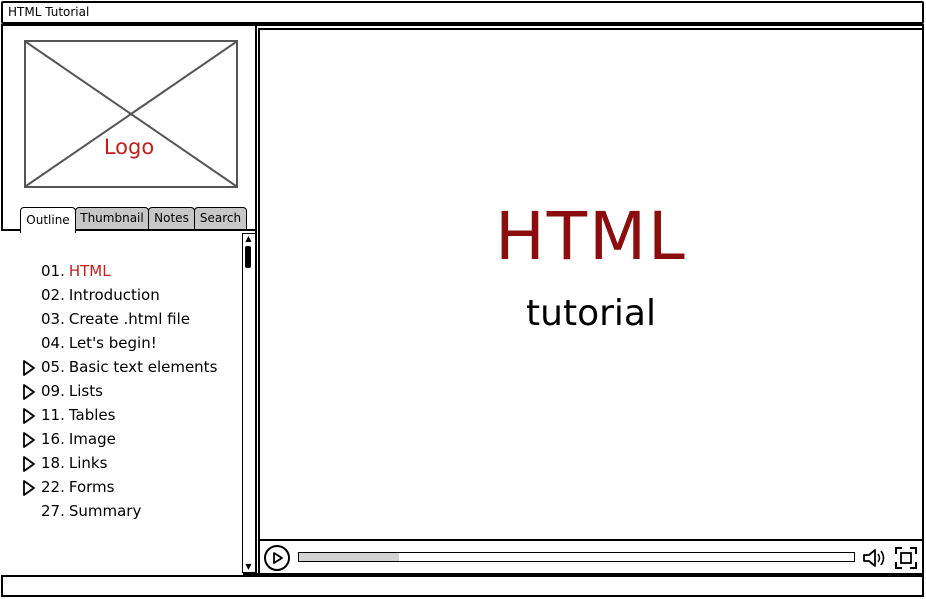 The width and height of the screenshot is (926, 599). Describe the element at coordinates (875, 558) in the screenshot. I see `volume-icon` at that location.